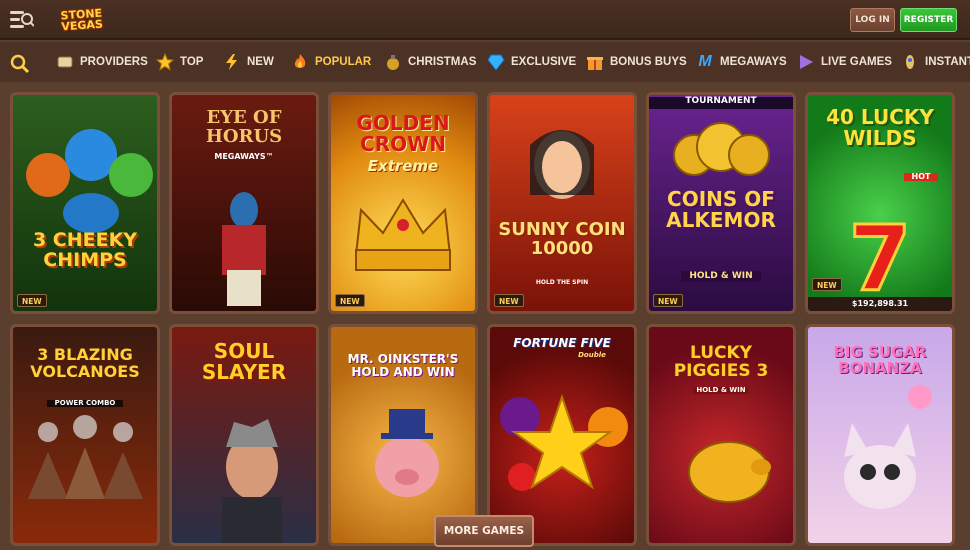  I want to click on game-tile: 3 CHEEKY CHIMPS NEW, so click(85, 203).